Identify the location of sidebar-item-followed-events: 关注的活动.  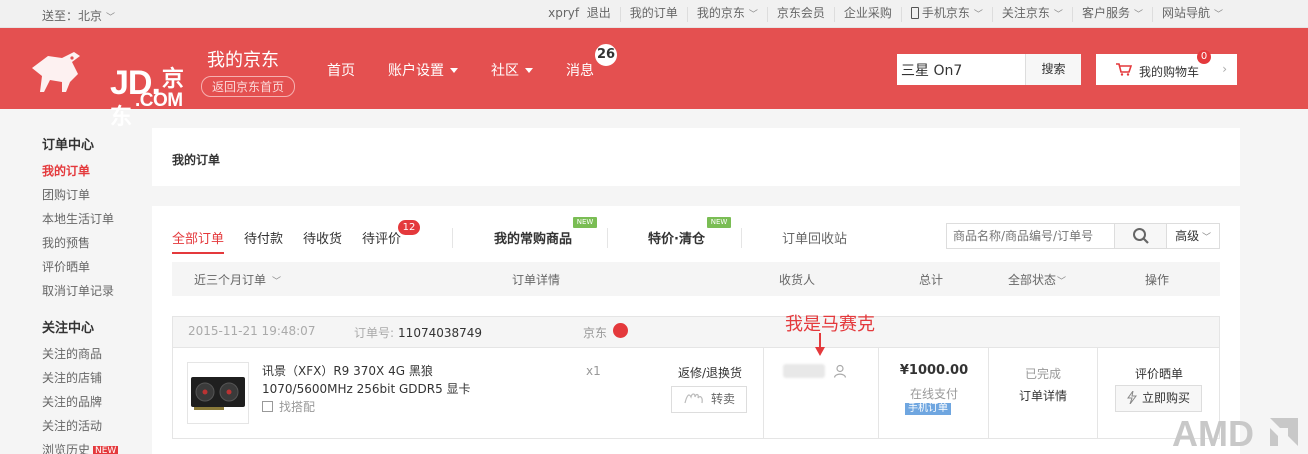
(92, 426).